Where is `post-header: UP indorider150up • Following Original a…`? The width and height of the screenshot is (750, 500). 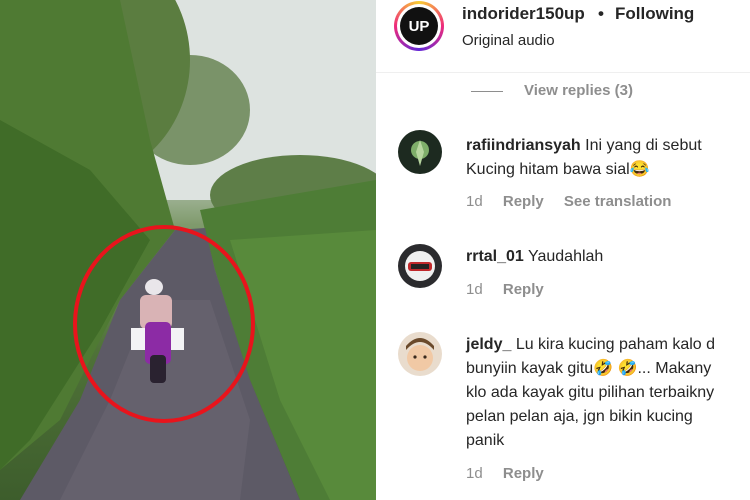 post-header: UP indorider150up • Following Original a… is located at coordinates (563, 36).